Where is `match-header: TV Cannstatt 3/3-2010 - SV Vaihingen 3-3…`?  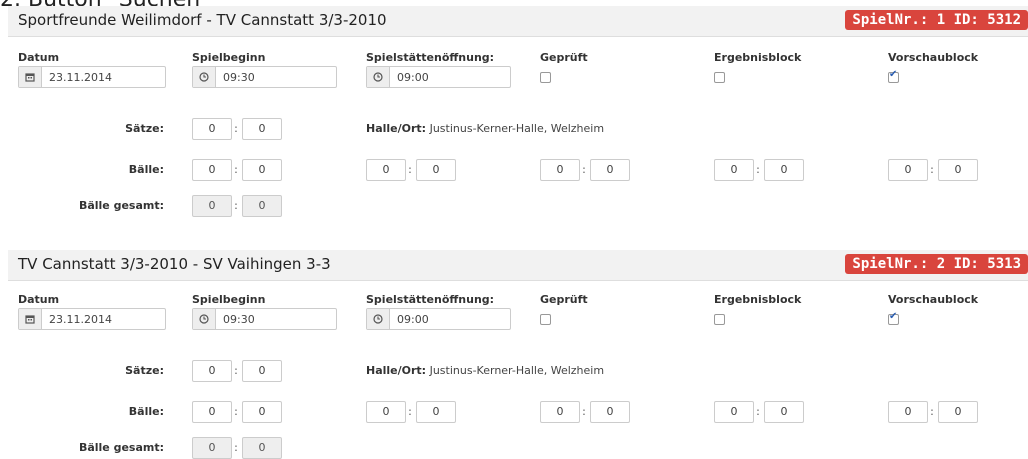
match-header: TV Cannstatt 3/3-2010 - SV Vaihingen 3-3… is located at coordinates (518, 265).